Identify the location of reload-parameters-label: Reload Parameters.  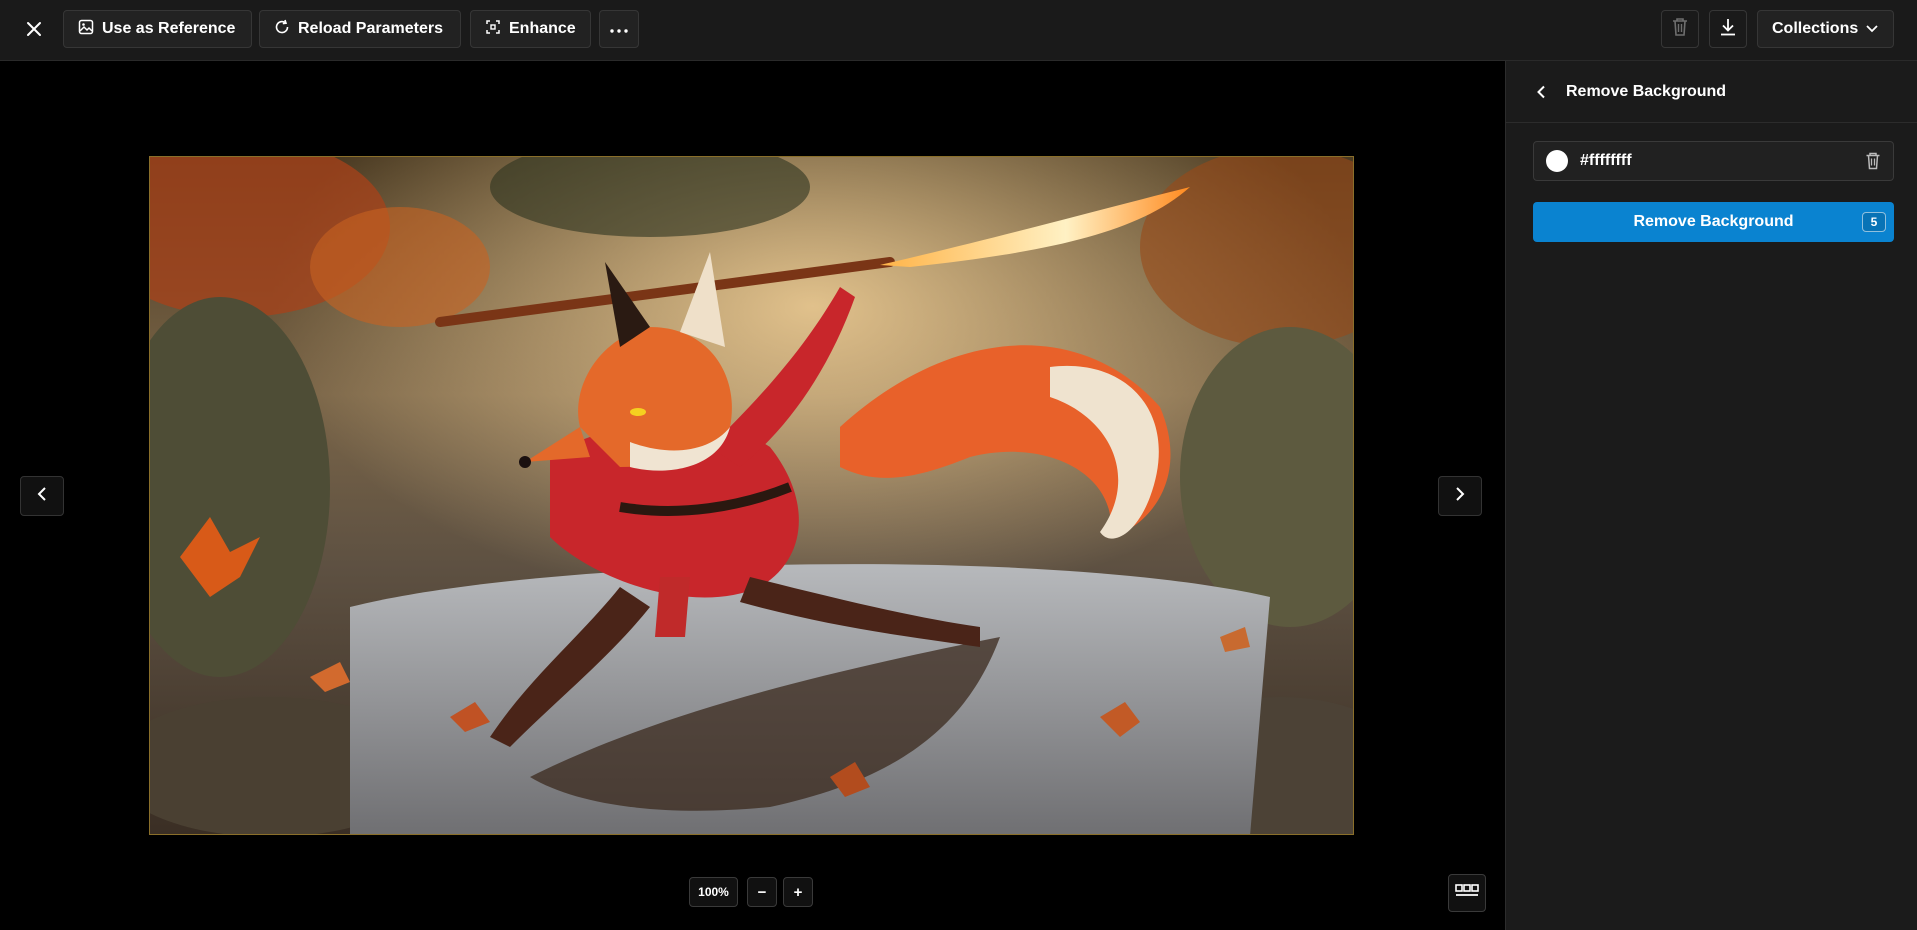
(370, 28).